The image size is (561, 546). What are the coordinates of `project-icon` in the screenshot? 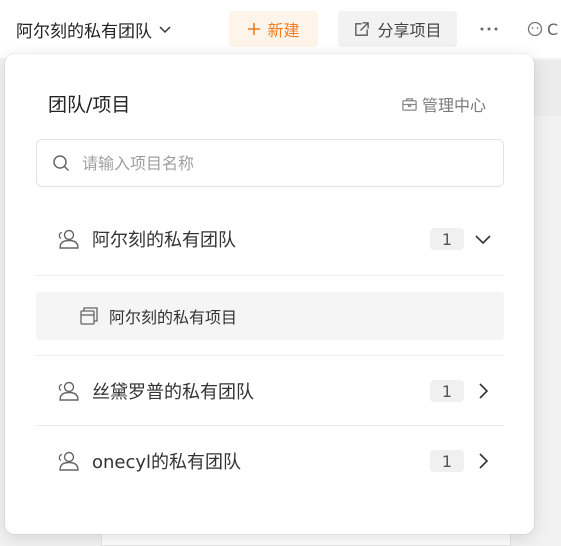 It's located at (89, 316).